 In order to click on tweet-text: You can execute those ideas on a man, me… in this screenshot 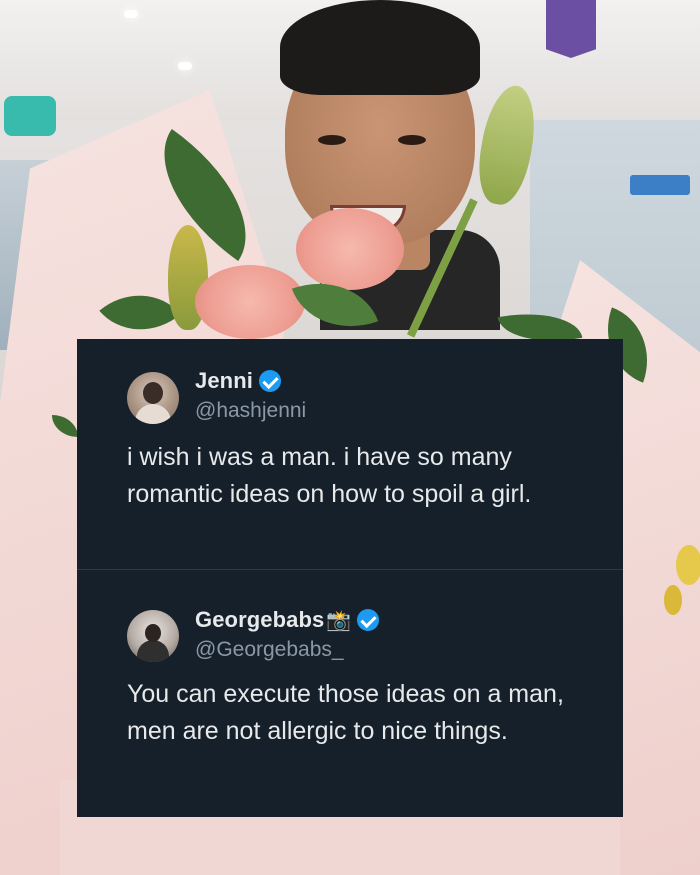, I will do `click(345, 712)`.